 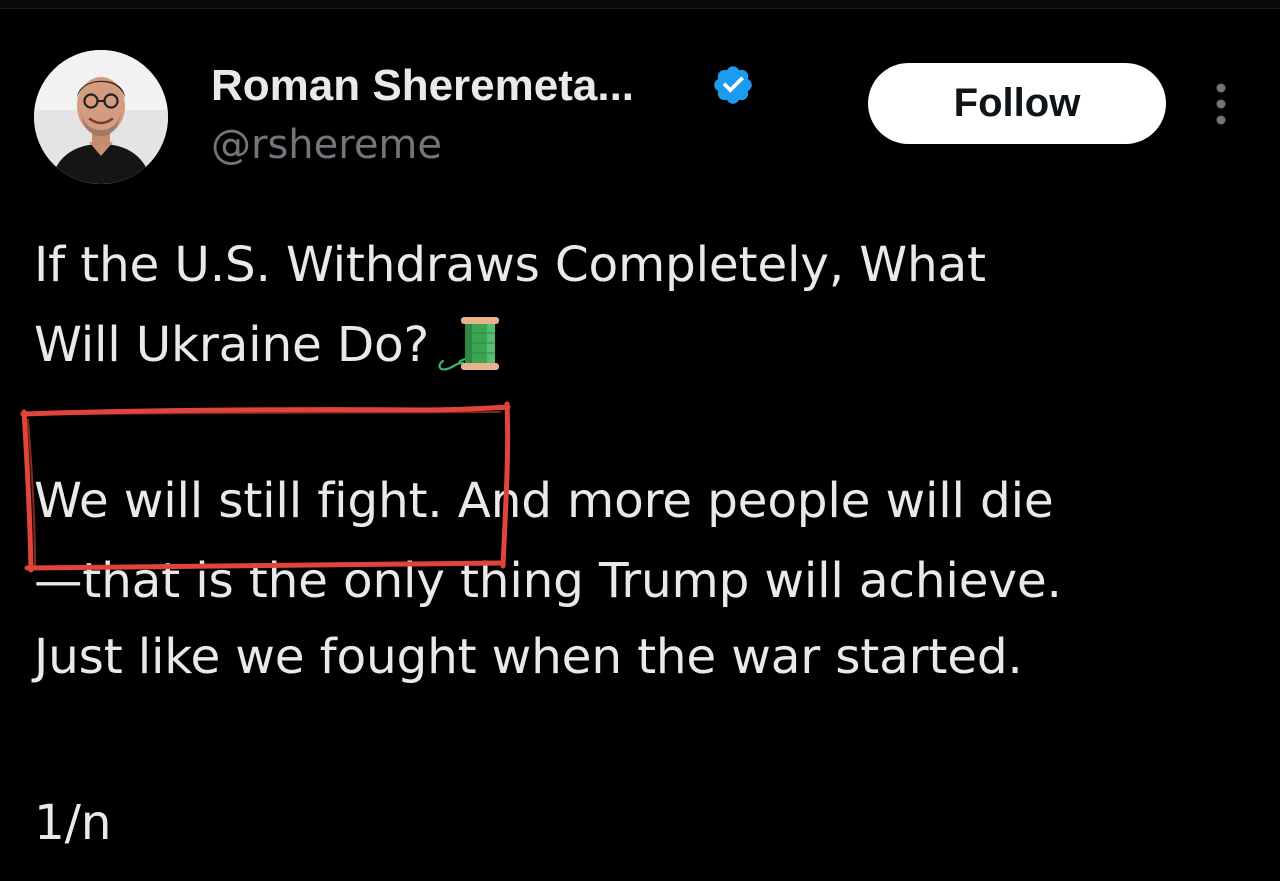 What do you see at coordinates (733, 85) in the screenshot?
I see `verified-badge-icon` at bounding box center [733, 85].